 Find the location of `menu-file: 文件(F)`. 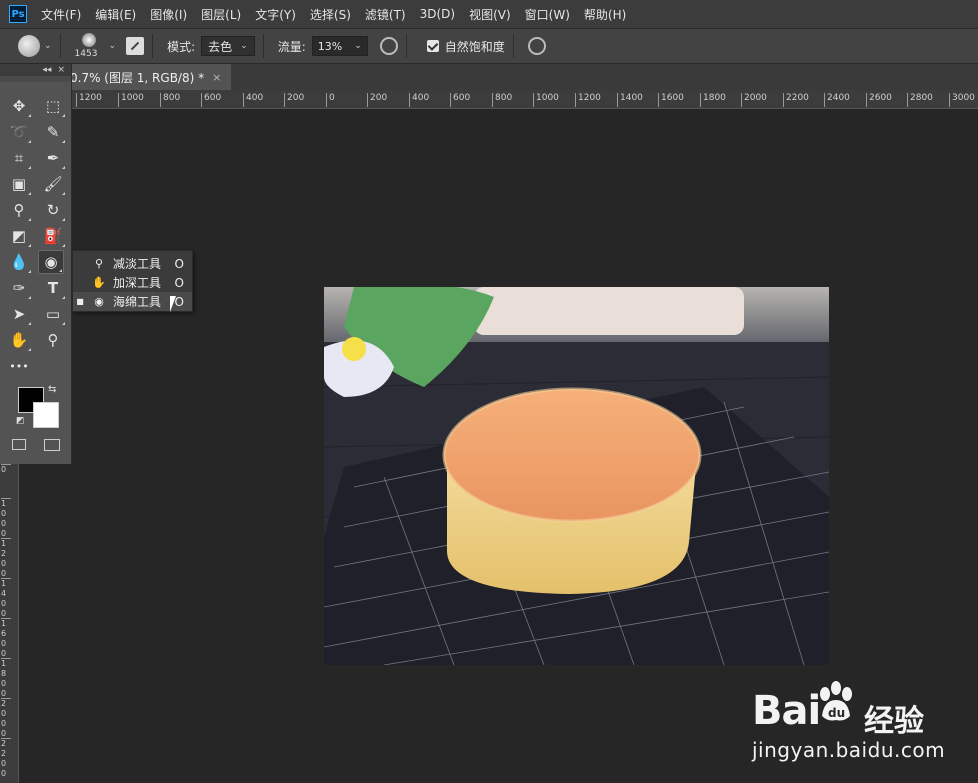

menu-file: 文件(F) is located at coordinates (61, 14).